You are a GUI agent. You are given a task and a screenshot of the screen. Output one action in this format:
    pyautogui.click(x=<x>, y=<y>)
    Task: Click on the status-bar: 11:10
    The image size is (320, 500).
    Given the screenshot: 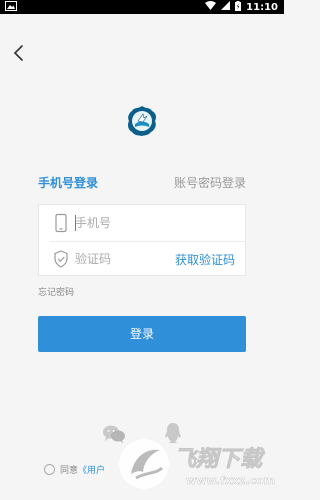 What is the action you would take?
    pyautogui.click(x=142, y=7)
    